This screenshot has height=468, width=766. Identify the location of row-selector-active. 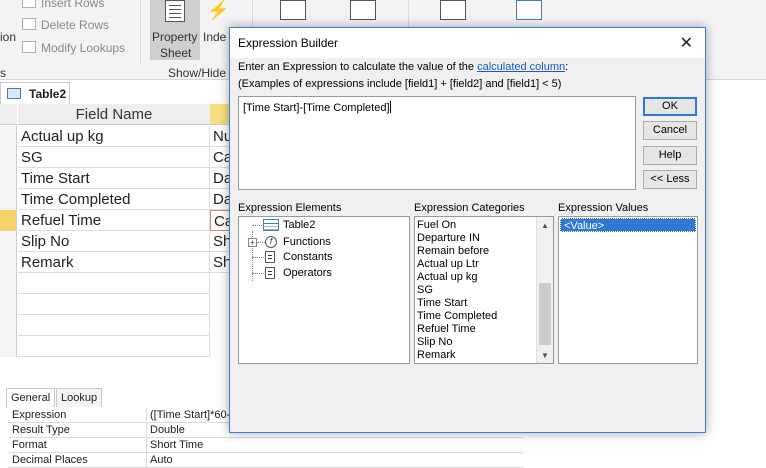
(8, 220).